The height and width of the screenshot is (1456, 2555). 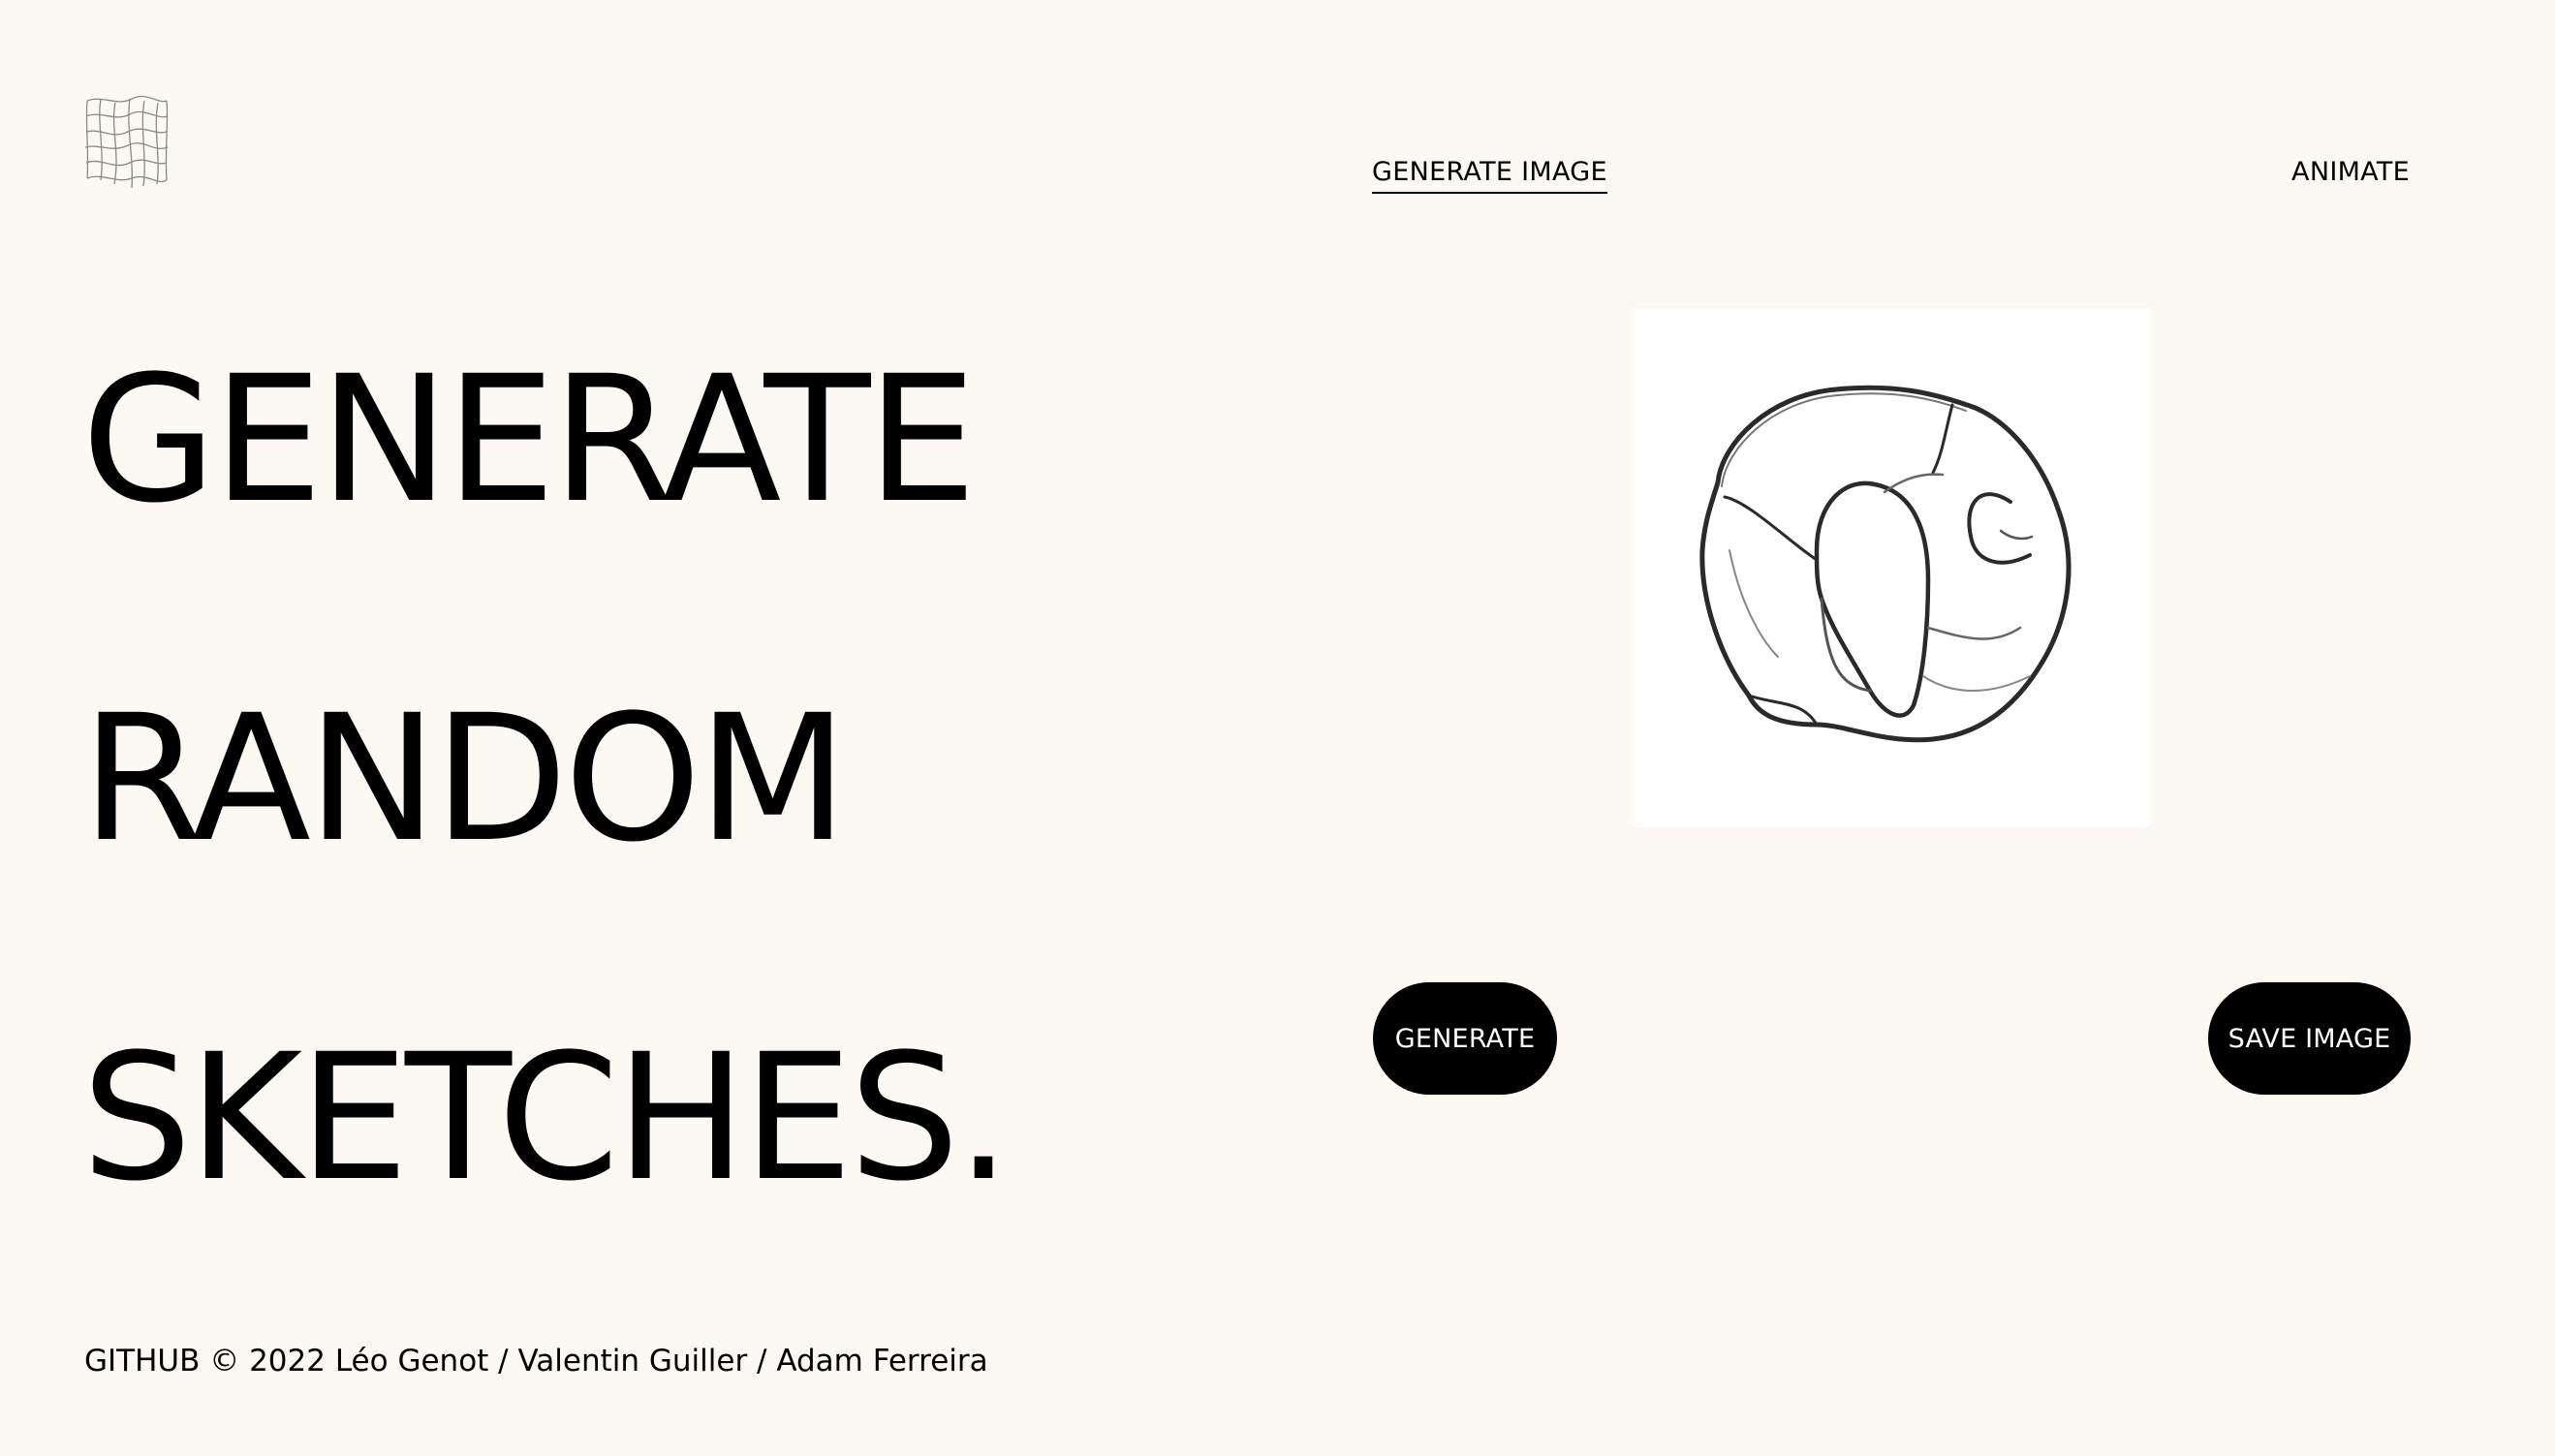 I want to click on save-image-button: SAVE IMAGE, so click(x=2309, y=1038).